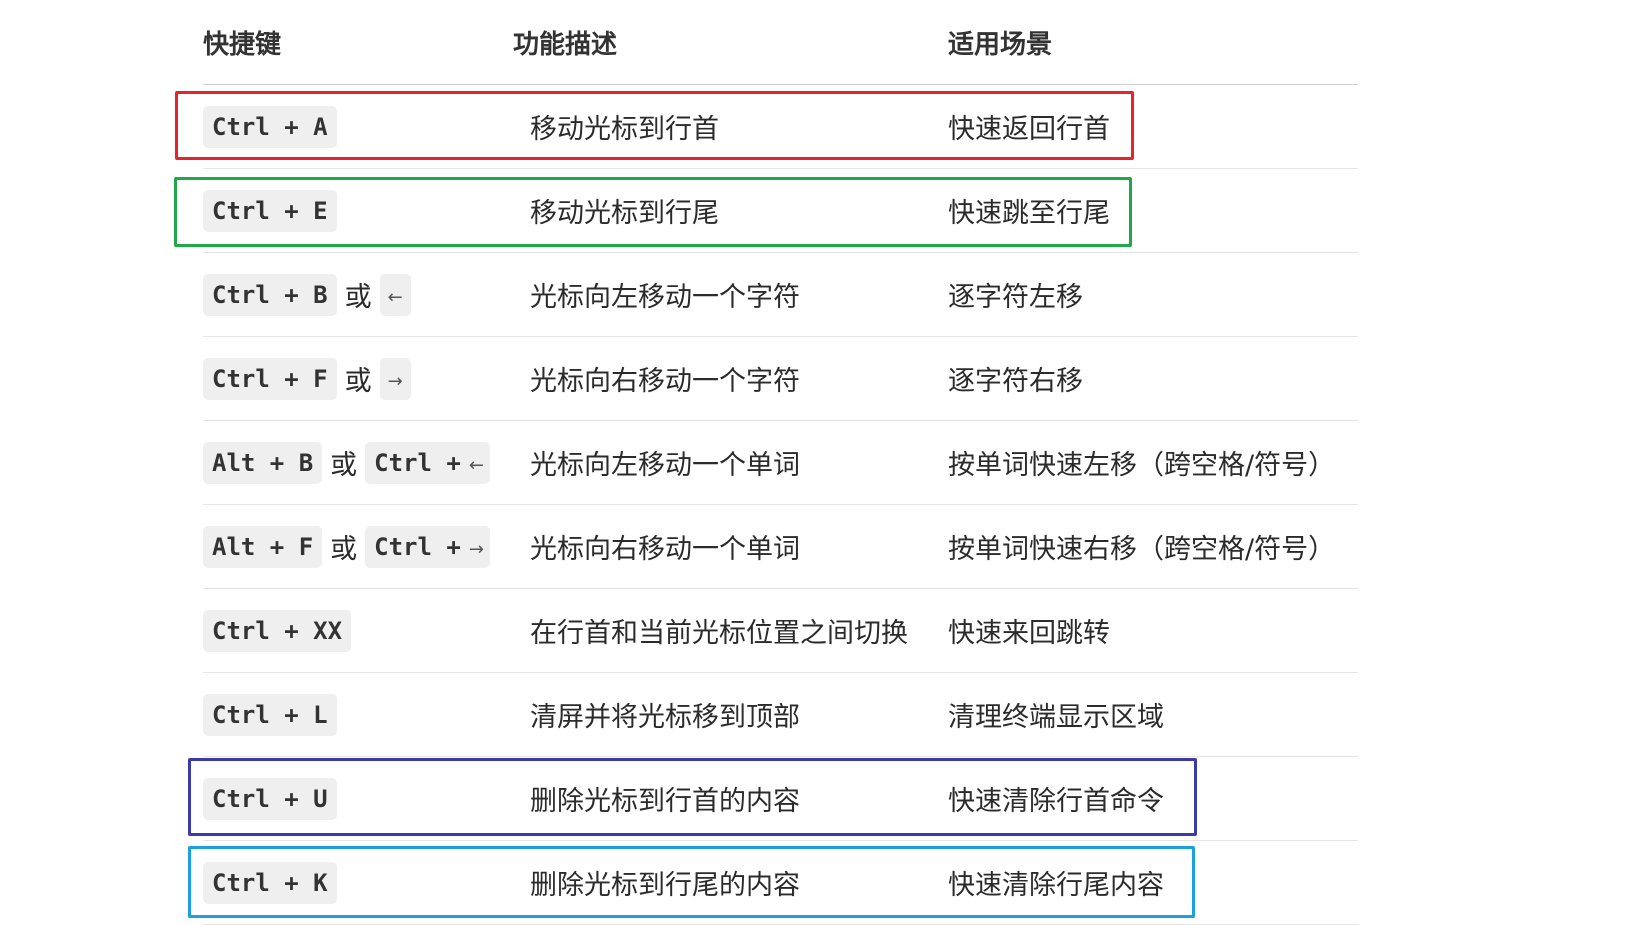 This screenshot has width=1647, height=925. I want to click on table-row: Ctrl + XX 在行首和当前光标位置之间切换 快速来回跳转, so click(780, 631).